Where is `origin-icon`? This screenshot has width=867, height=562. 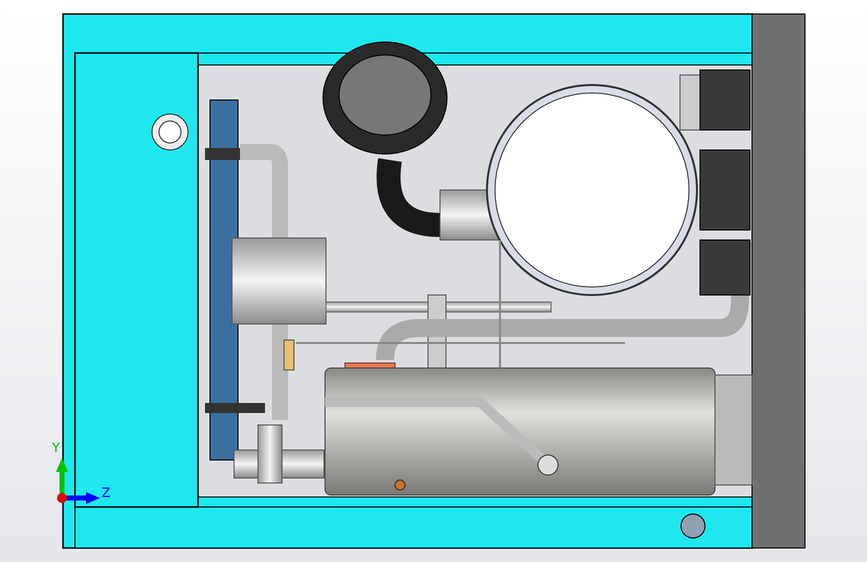
origin-icon is located at coordinates (62, 498).